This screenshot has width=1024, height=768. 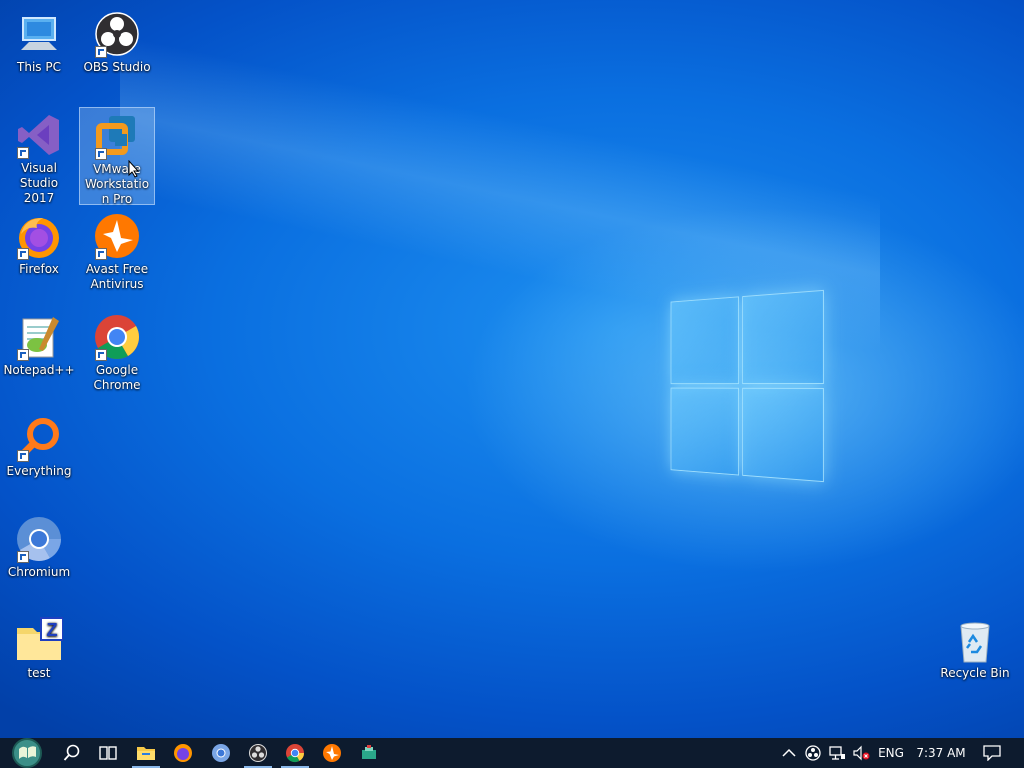 I want to click on search-icon, so click(x=71, y=752).